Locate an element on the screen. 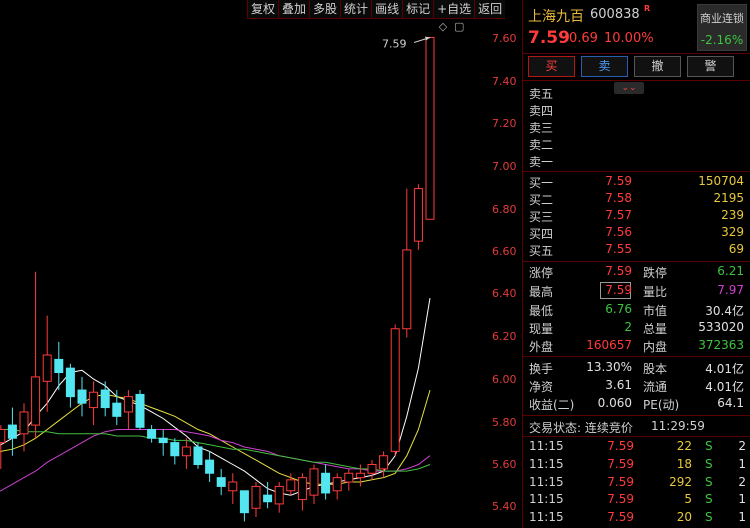 Image resolution: width=750 pixels, height=528 pixels. toolbar-add-watchlist-button: +自选 is located at coordinates (453, 9).